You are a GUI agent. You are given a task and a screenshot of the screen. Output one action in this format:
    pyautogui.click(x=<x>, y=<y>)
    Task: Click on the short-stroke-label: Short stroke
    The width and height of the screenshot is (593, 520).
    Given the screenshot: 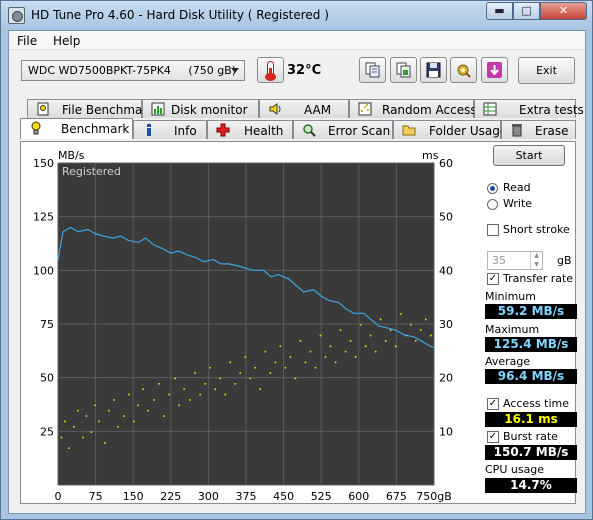 What is the action you would take?
    pyautogui.click(x=536, y=229)
    